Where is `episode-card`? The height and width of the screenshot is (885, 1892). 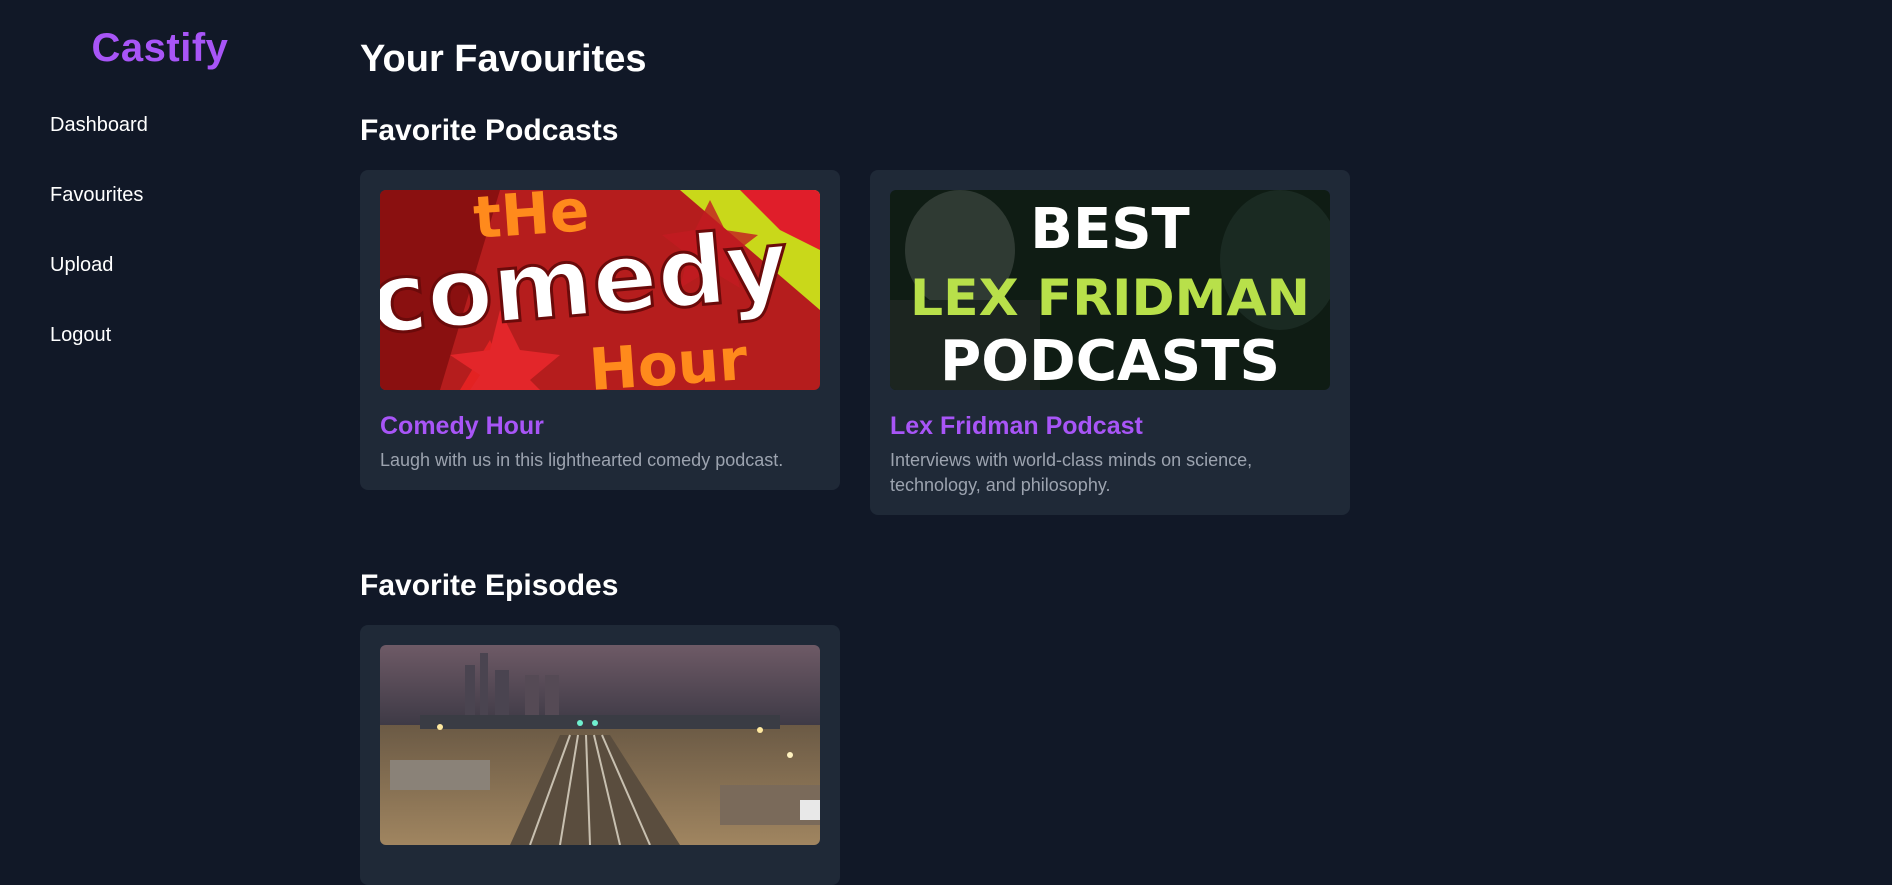
episode-card is located at coordinates (600, 755).